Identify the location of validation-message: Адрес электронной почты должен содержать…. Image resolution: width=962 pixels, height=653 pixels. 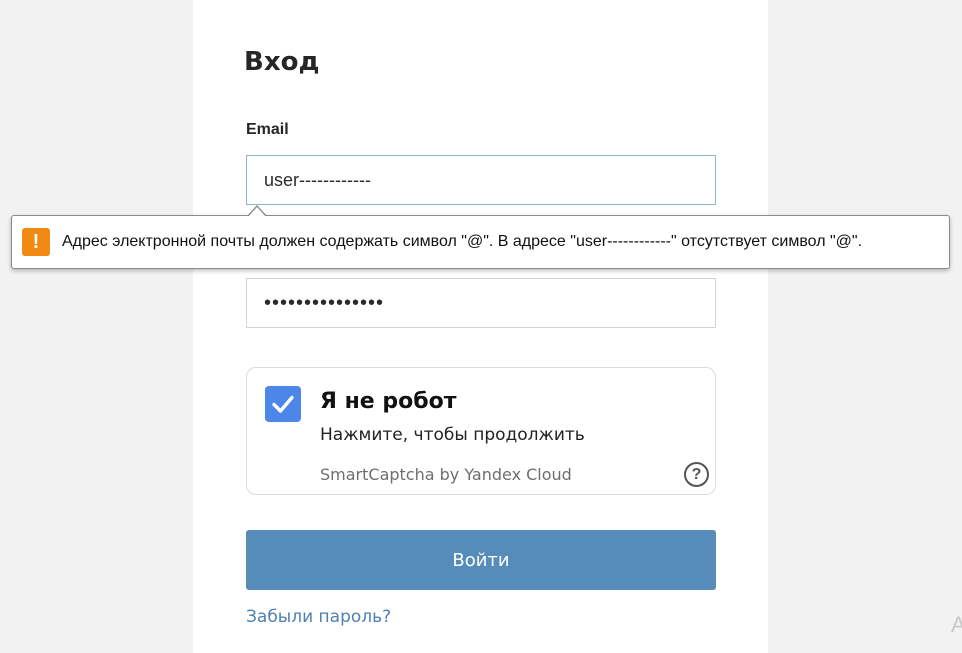
(462, 241).